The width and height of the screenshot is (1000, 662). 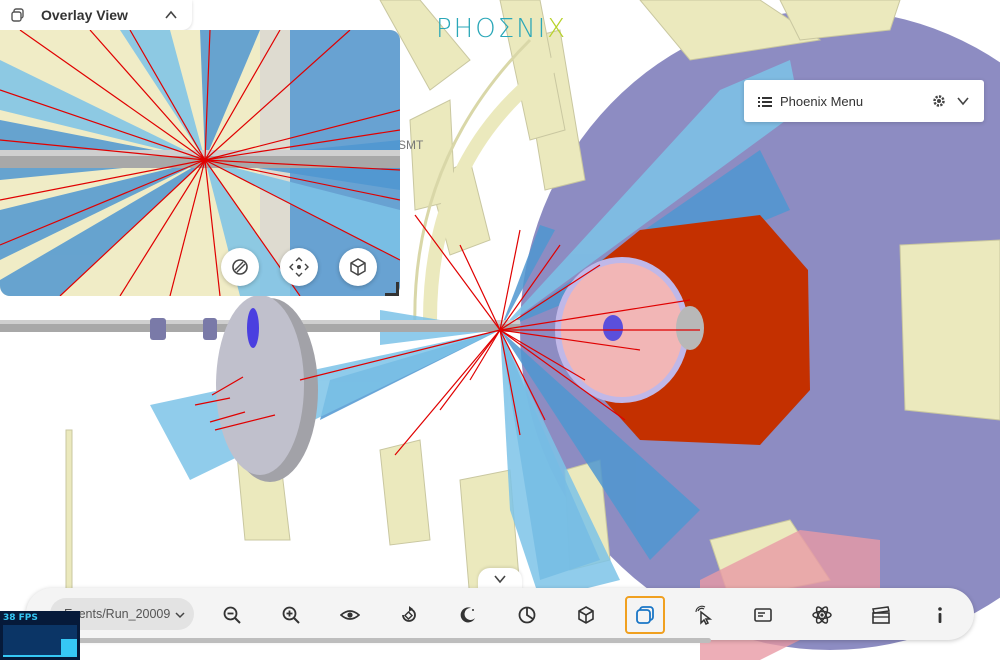 I want to click on object-selection-button, so click(x=704, y=615).